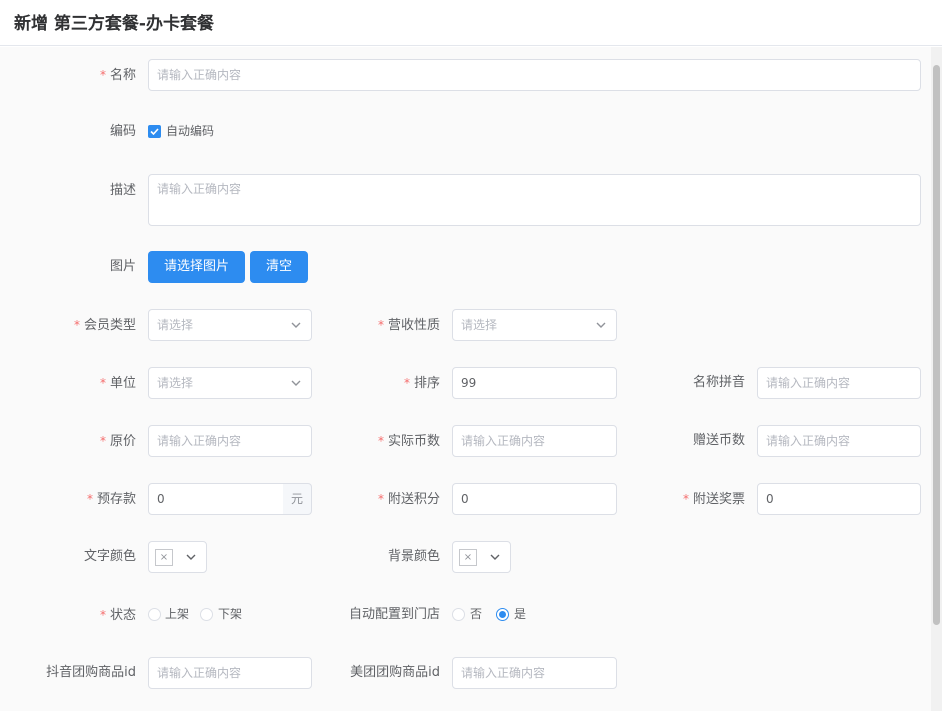  Describe the element at coordinates (230, 673) in the screenshot. I see `douyin-id-input` at that location.